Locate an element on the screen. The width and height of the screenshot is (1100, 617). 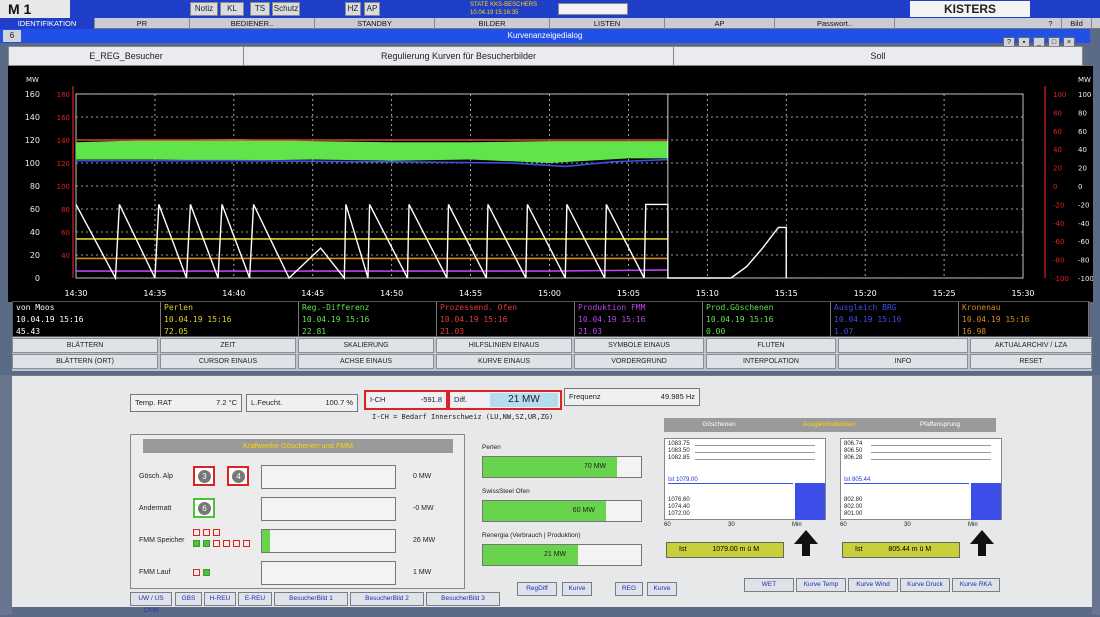
tab-ausgleichsbecken: Ausgleichsbecken is located at coordinates (829, 425).